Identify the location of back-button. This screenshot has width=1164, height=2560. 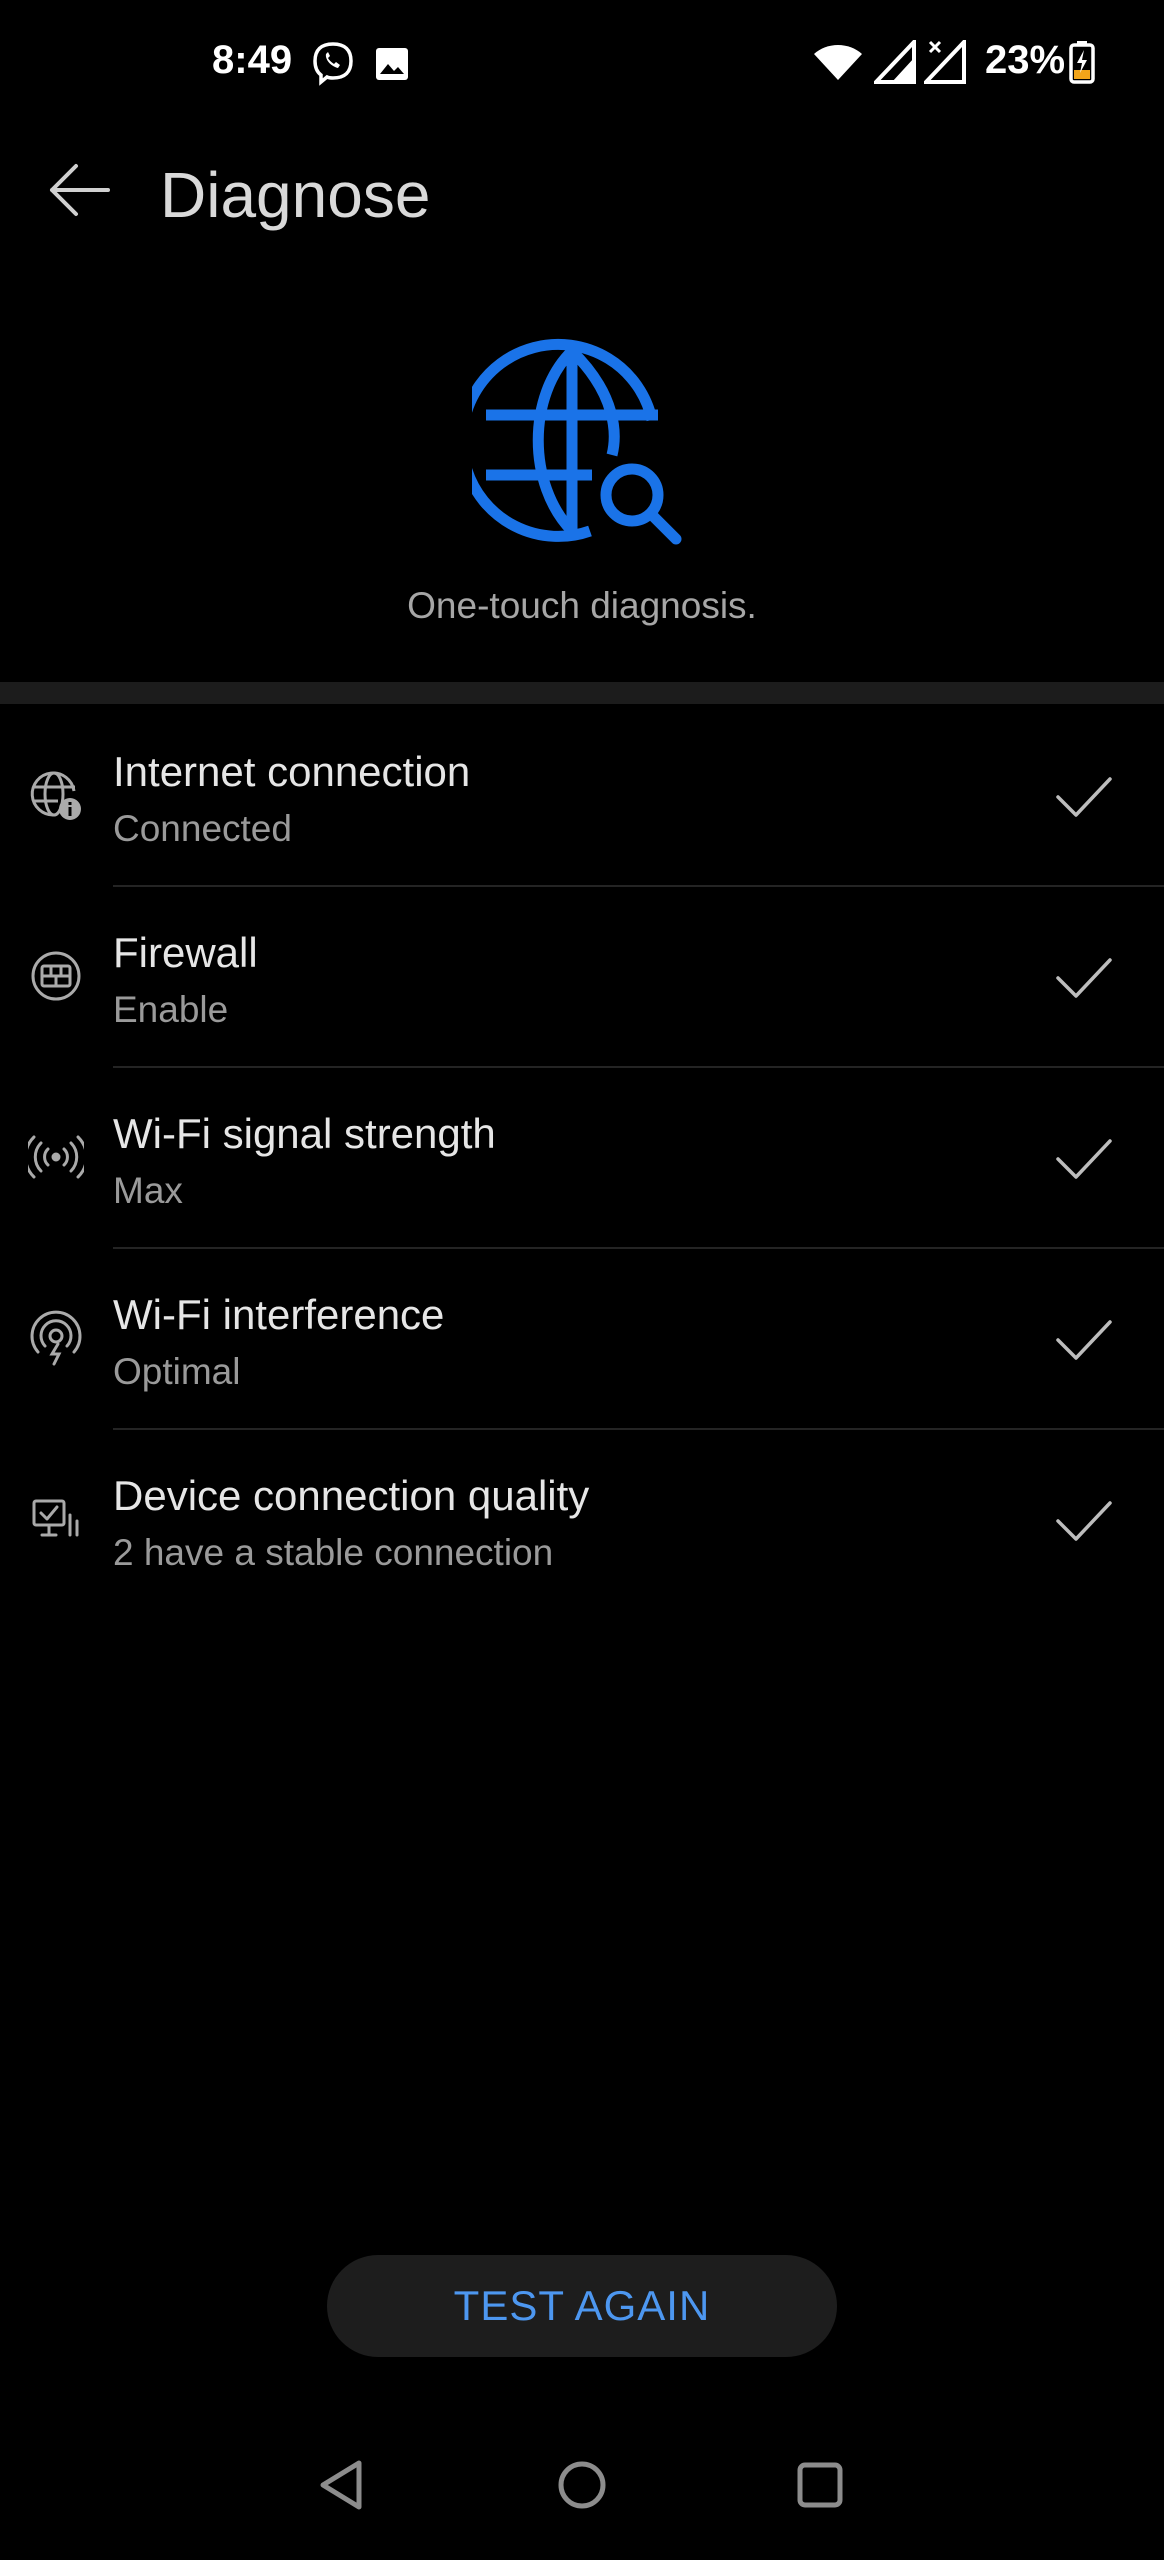
(80, 190).